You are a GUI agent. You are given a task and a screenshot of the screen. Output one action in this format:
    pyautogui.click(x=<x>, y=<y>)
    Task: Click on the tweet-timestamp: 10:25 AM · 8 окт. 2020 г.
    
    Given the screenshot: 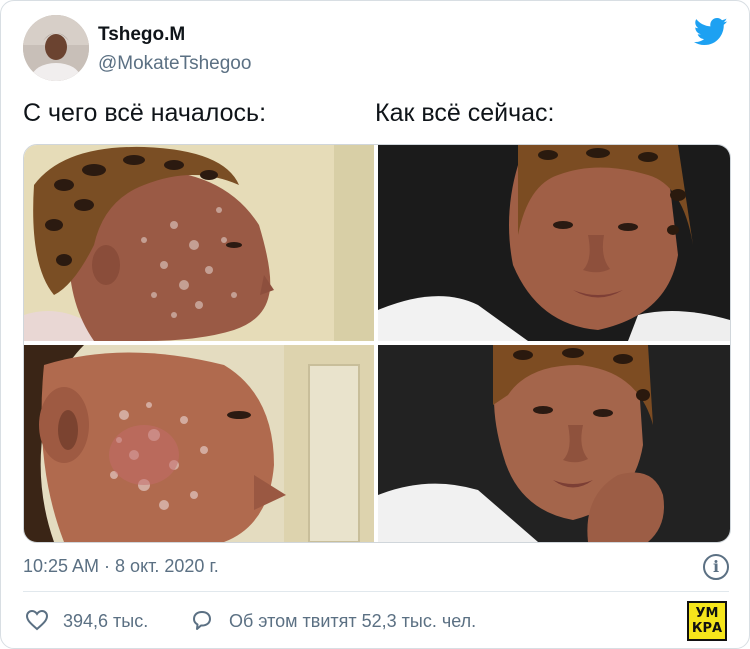 What is the action you would take?
    pyautogui.click(x=121, y=566)
    